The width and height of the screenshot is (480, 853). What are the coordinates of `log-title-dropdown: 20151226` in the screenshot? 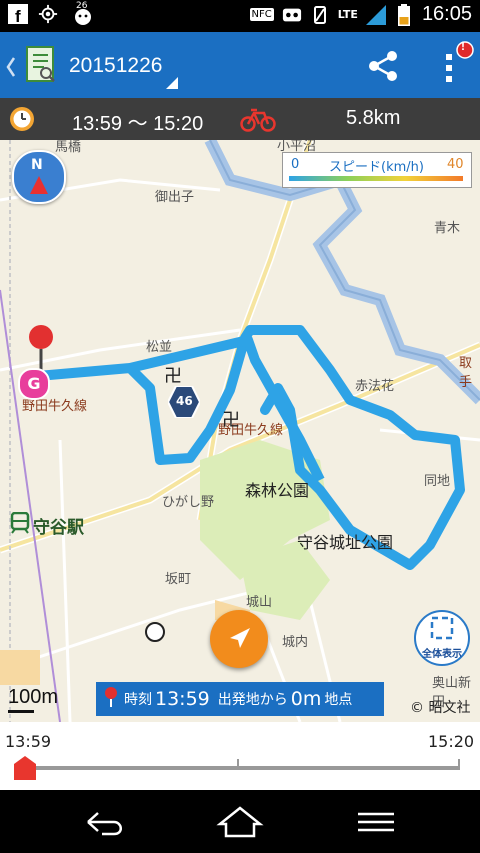 It's located at (125, 69).